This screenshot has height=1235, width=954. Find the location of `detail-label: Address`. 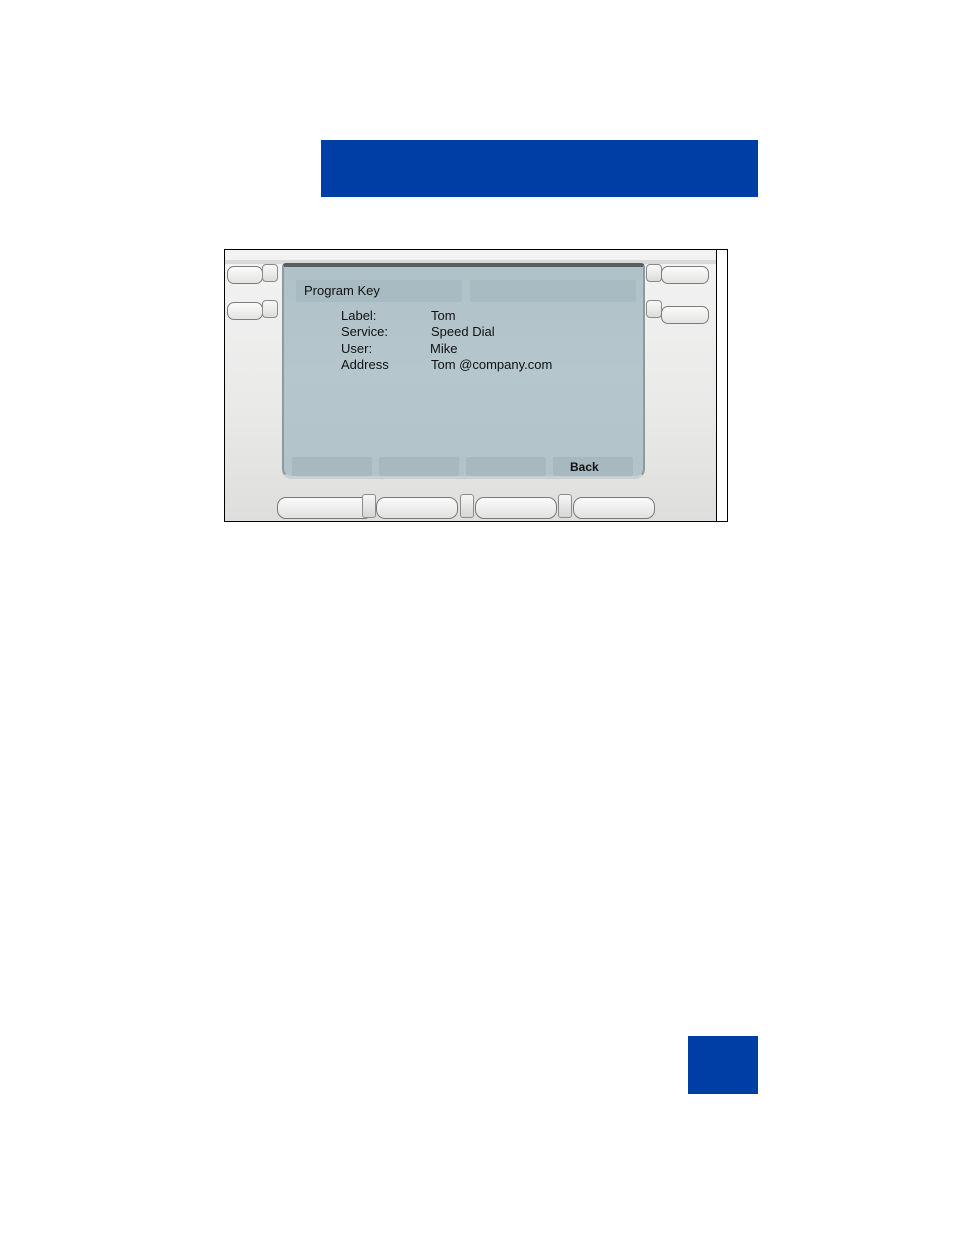

detail-label: Address is located at coordinates (365, 364).